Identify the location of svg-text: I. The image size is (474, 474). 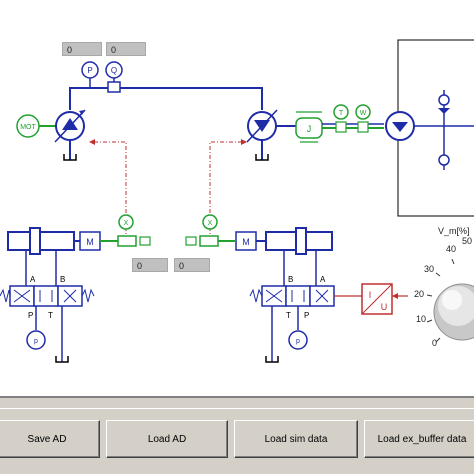
(370, 295).